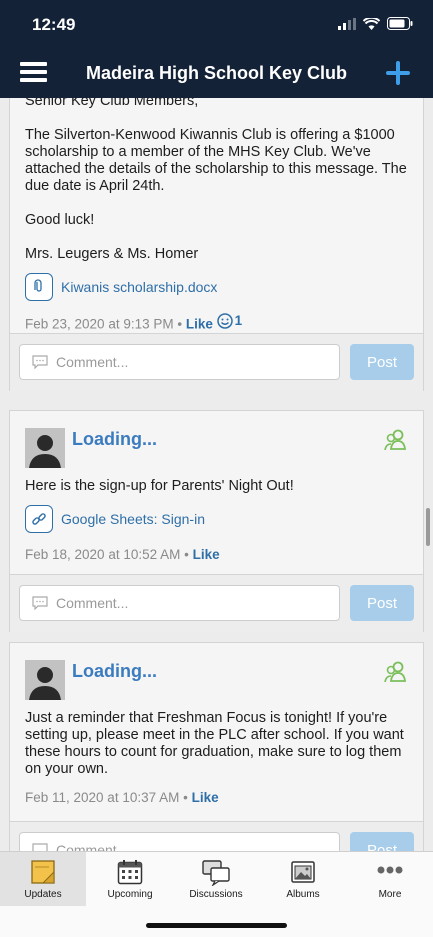  What do you see at coordinates (139, 286) in the screenshot?
I see `attachment-name: Kiwanis scholarship.docx` at bounding box center [139, 286].